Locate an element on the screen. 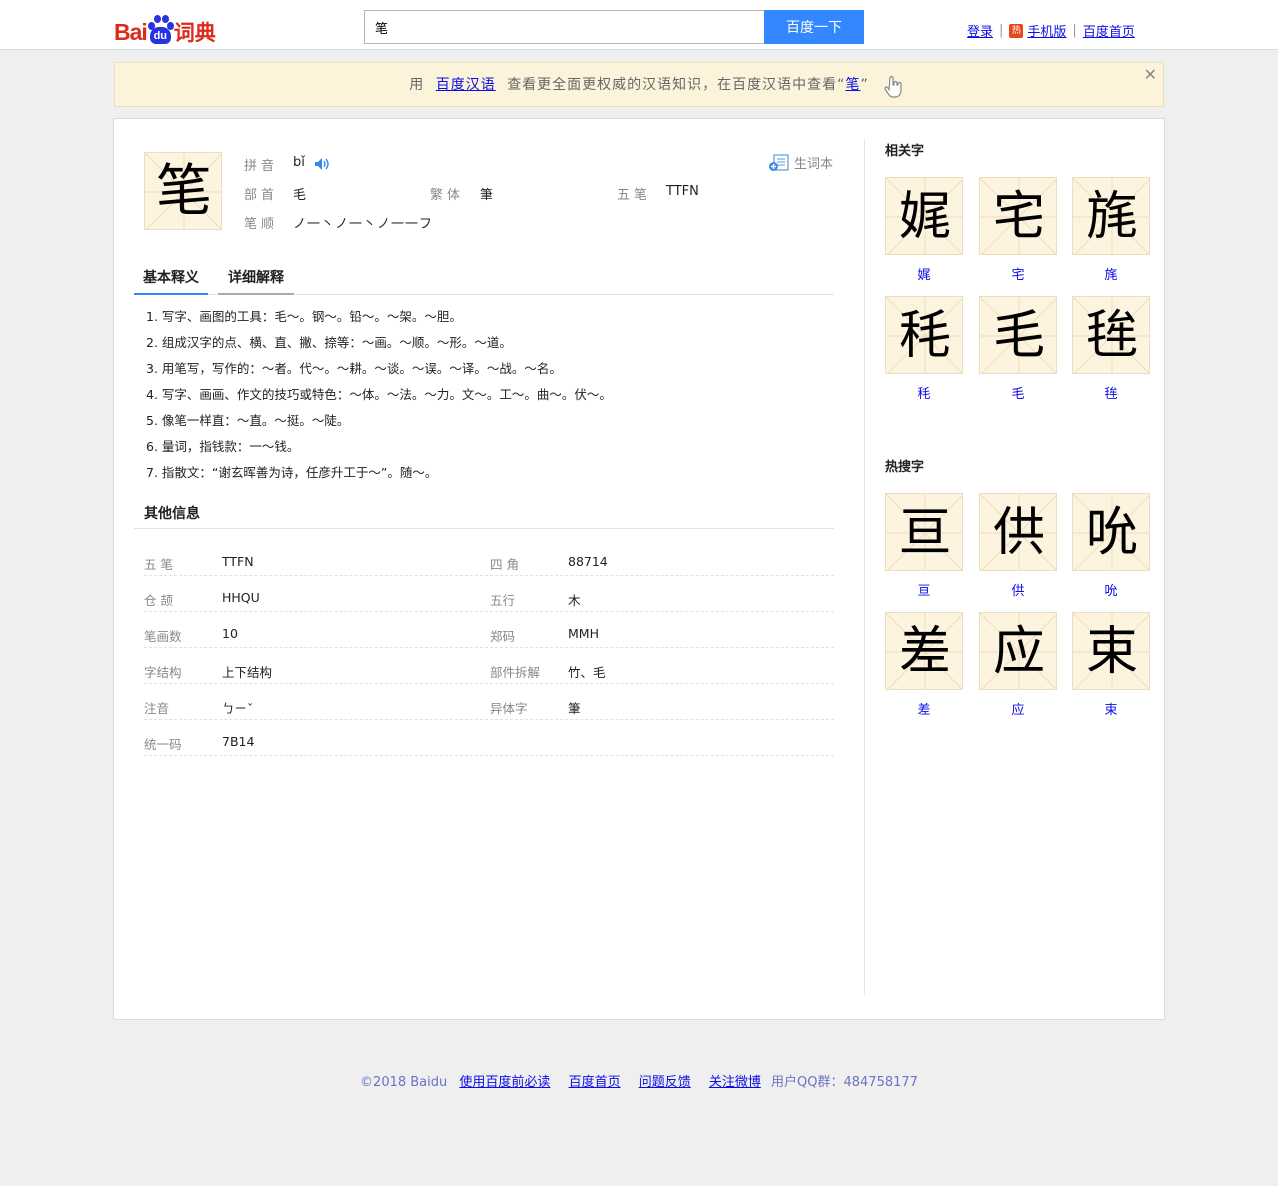 This screenshot has width=1278, height=1186. related-char-tile: 秏 is located at coordinates (924, 335).